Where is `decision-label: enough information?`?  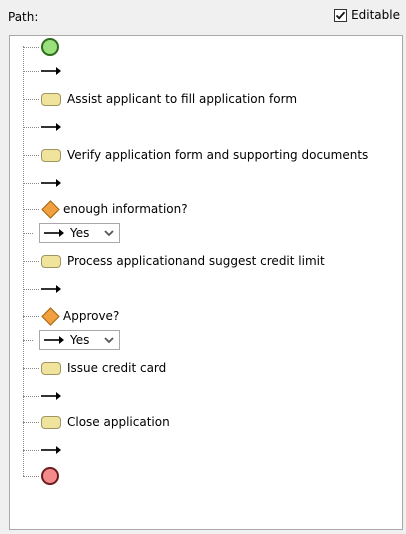
decision-label: enough information? is located at coordinates (125, 209).